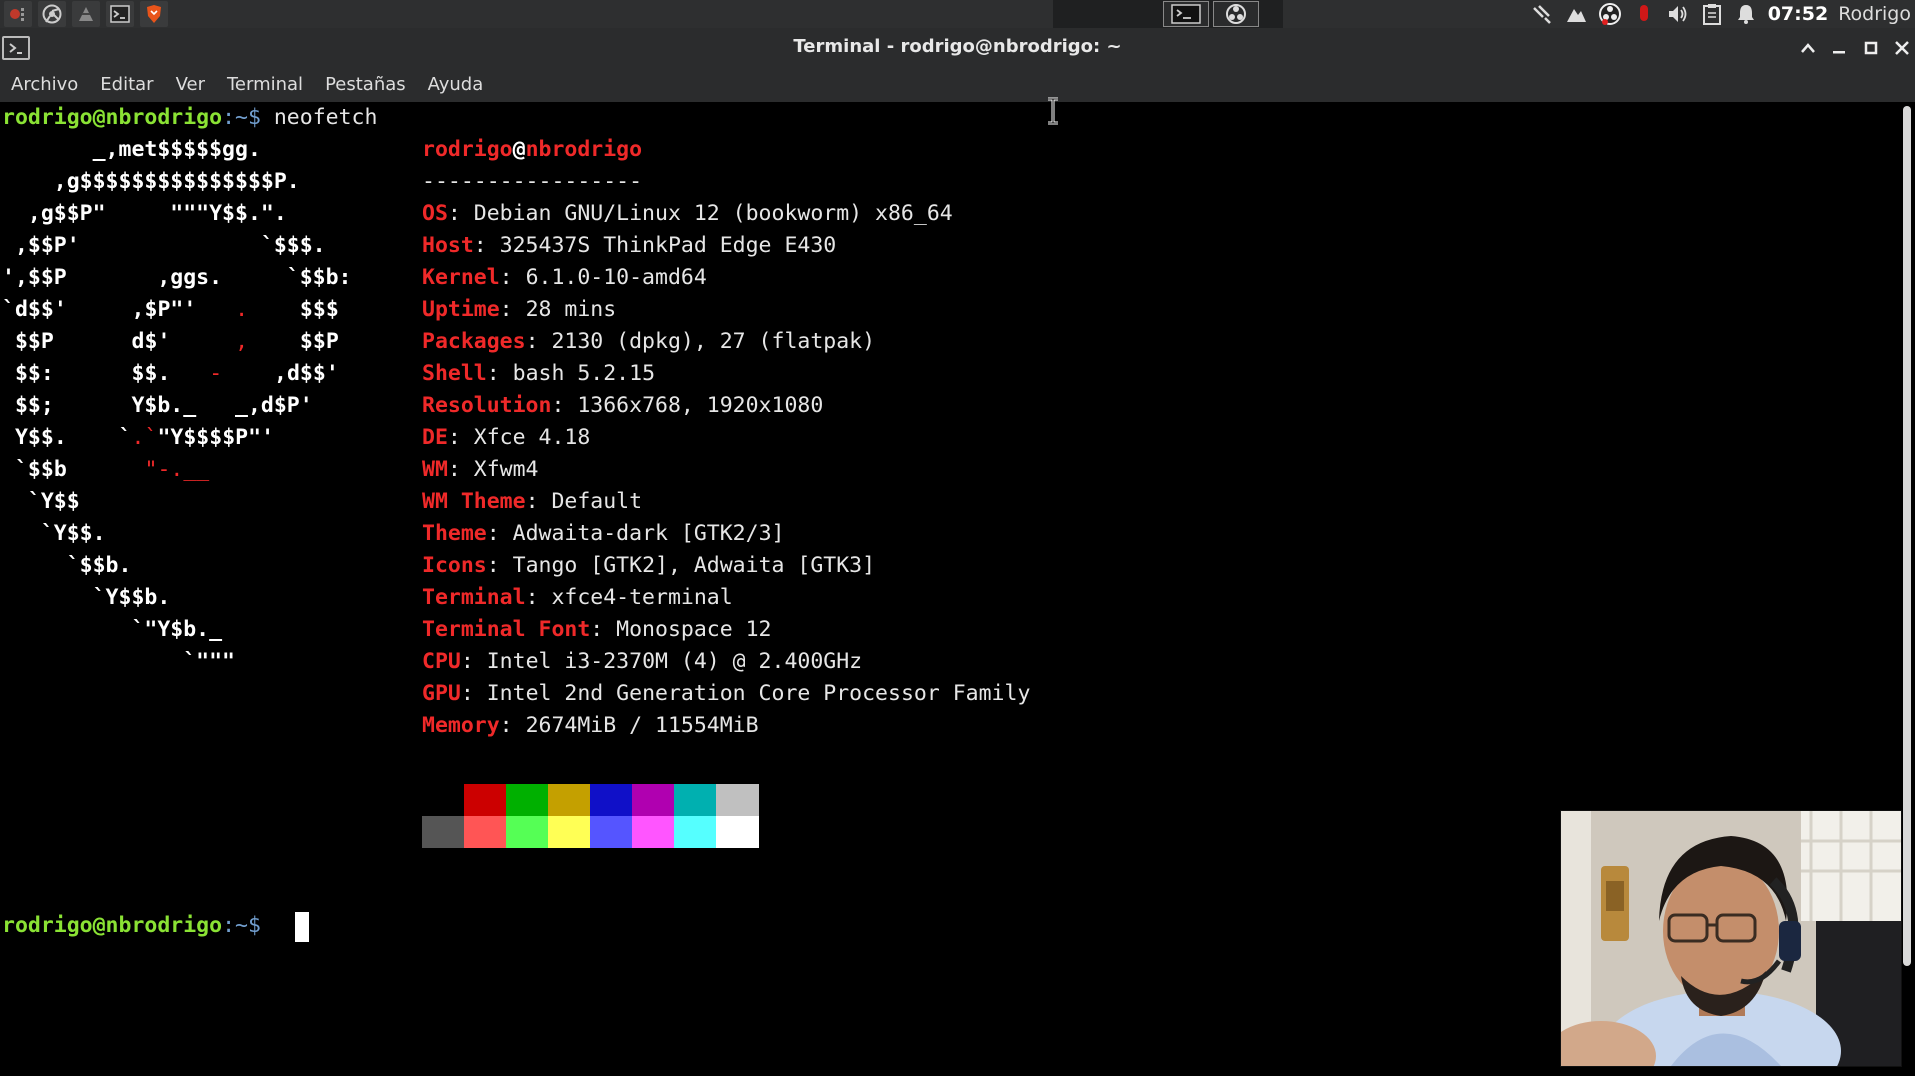  What do you see at coordinates (144, 213) in the screenshot?
I see `ascii-line: ,g$$P" """Y$$.".` at bounding box center [144, 213].